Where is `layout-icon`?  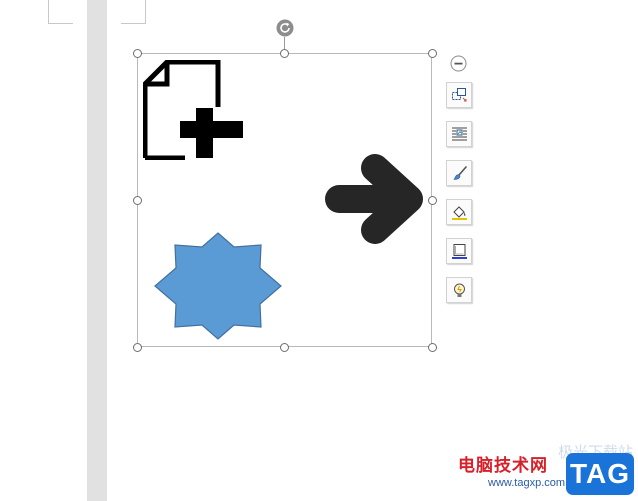
layout-icon is located at coordinates (459, 95).